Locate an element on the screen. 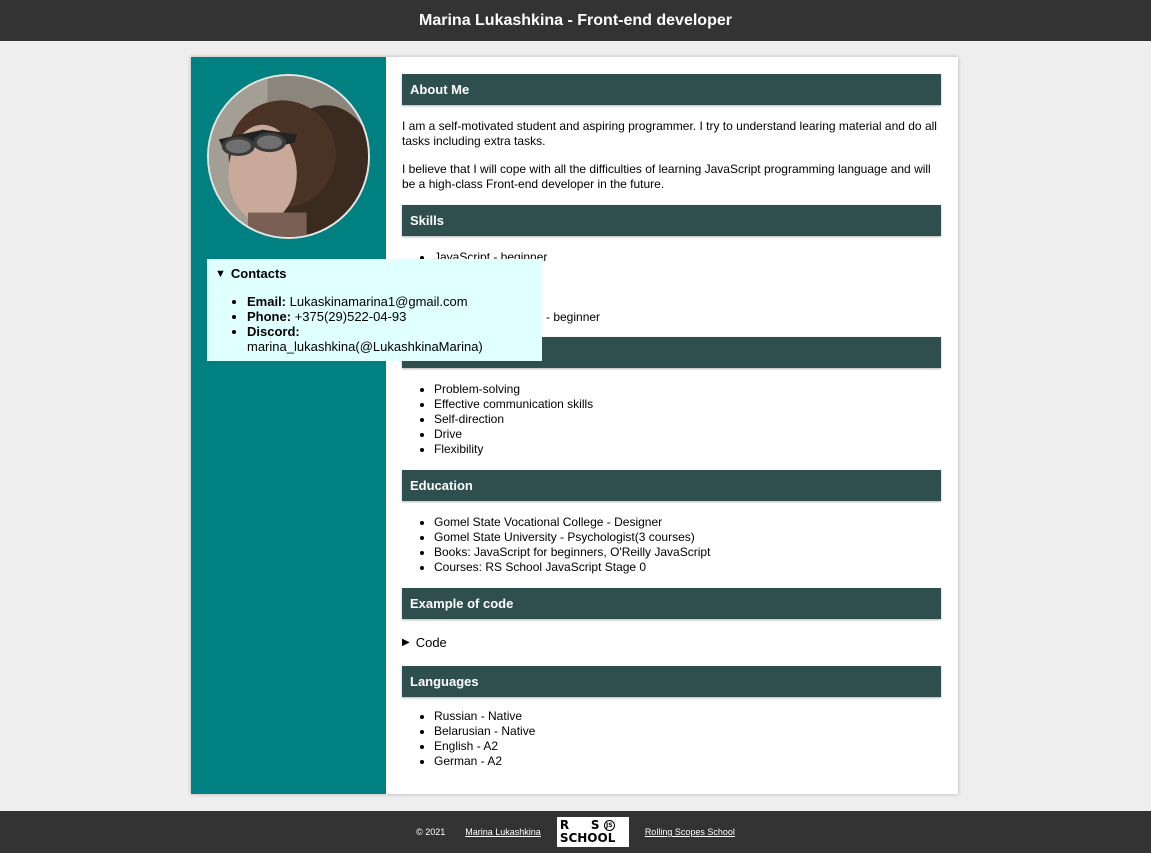 The width and height of the screenshot is (1151, 853). contact-value: marina_lukashkina(@LukashkinaMarina) is located at coordinates (365, 346).